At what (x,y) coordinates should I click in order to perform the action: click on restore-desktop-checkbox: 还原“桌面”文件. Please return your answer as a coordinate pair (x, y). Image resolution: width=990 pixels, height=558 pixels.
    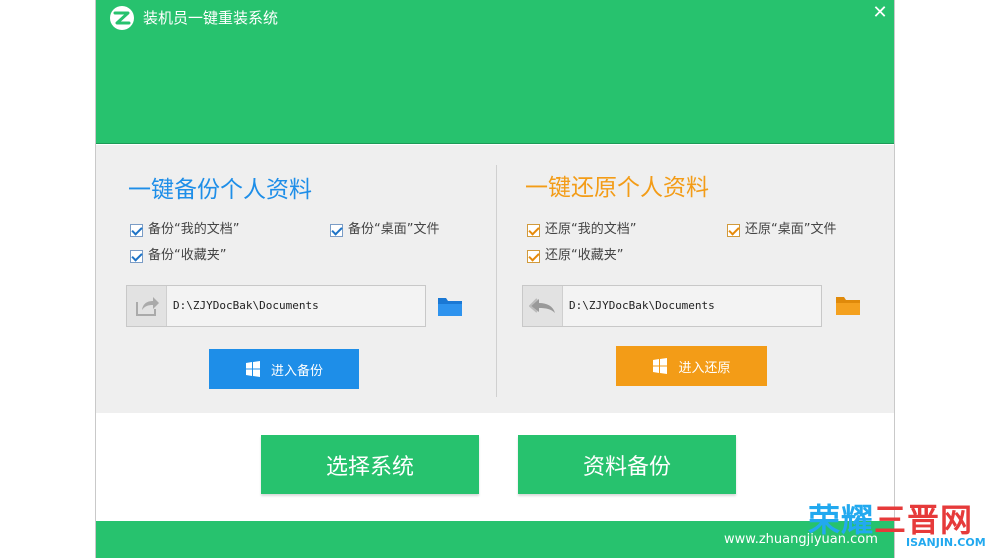
    Looking at the image, I should click on (781, 230).